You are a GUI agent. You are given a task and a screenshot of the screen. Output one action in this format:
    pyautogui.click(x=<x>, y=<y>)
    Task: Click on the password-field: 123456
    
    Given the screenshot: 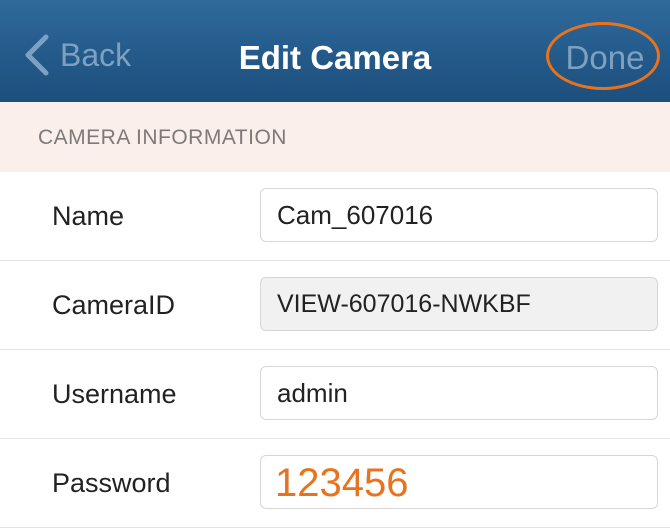 What is the action you would take?
    pyautogui.click(x=459, y=482)
    